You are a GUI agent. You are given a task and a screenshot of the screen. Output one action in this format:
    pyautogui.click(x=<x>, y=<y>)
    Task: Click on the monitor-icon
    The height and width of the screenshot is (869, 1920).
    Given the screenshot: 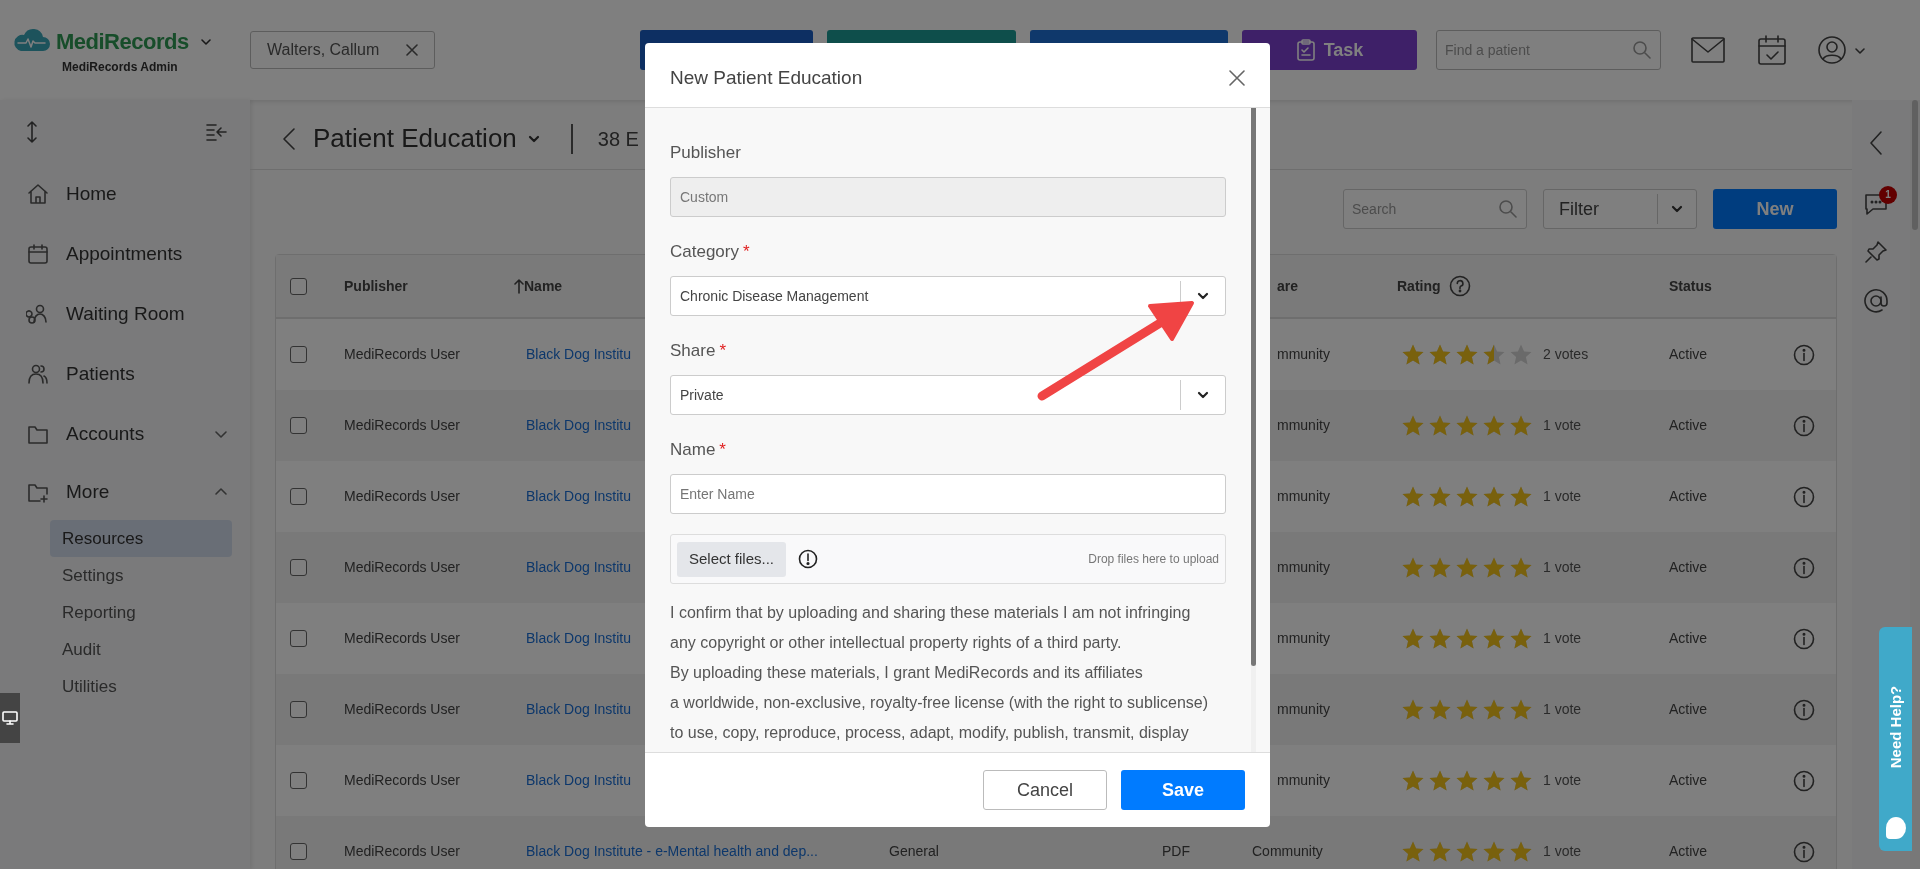 What is the action you would take?
    pyautogui.click(x=10, y=718)
    